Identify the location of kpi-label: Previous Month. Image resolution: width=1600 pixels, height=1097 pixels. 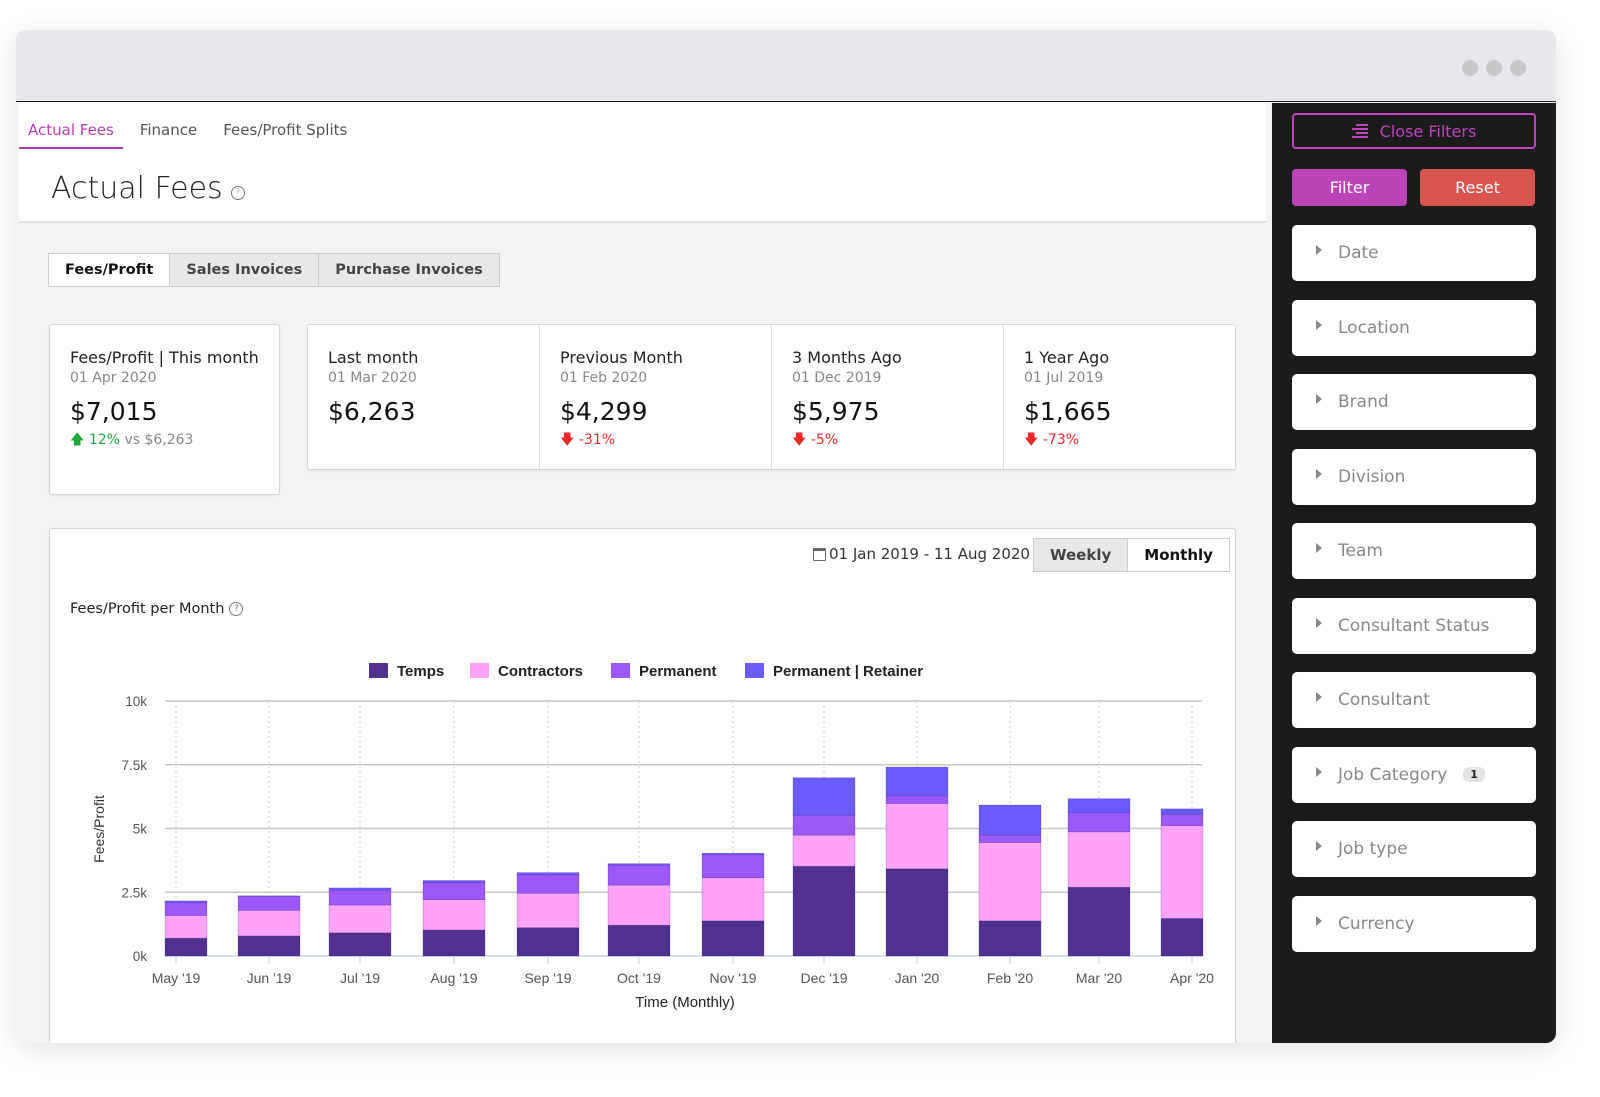
(621, 357).